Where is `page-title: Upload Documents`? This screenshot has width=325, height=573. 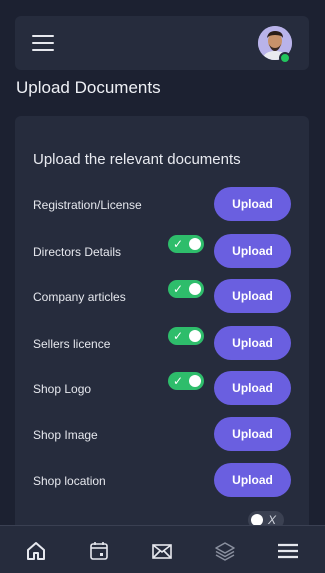
page-title: Upload Documents is located at coordinates (88, 87).